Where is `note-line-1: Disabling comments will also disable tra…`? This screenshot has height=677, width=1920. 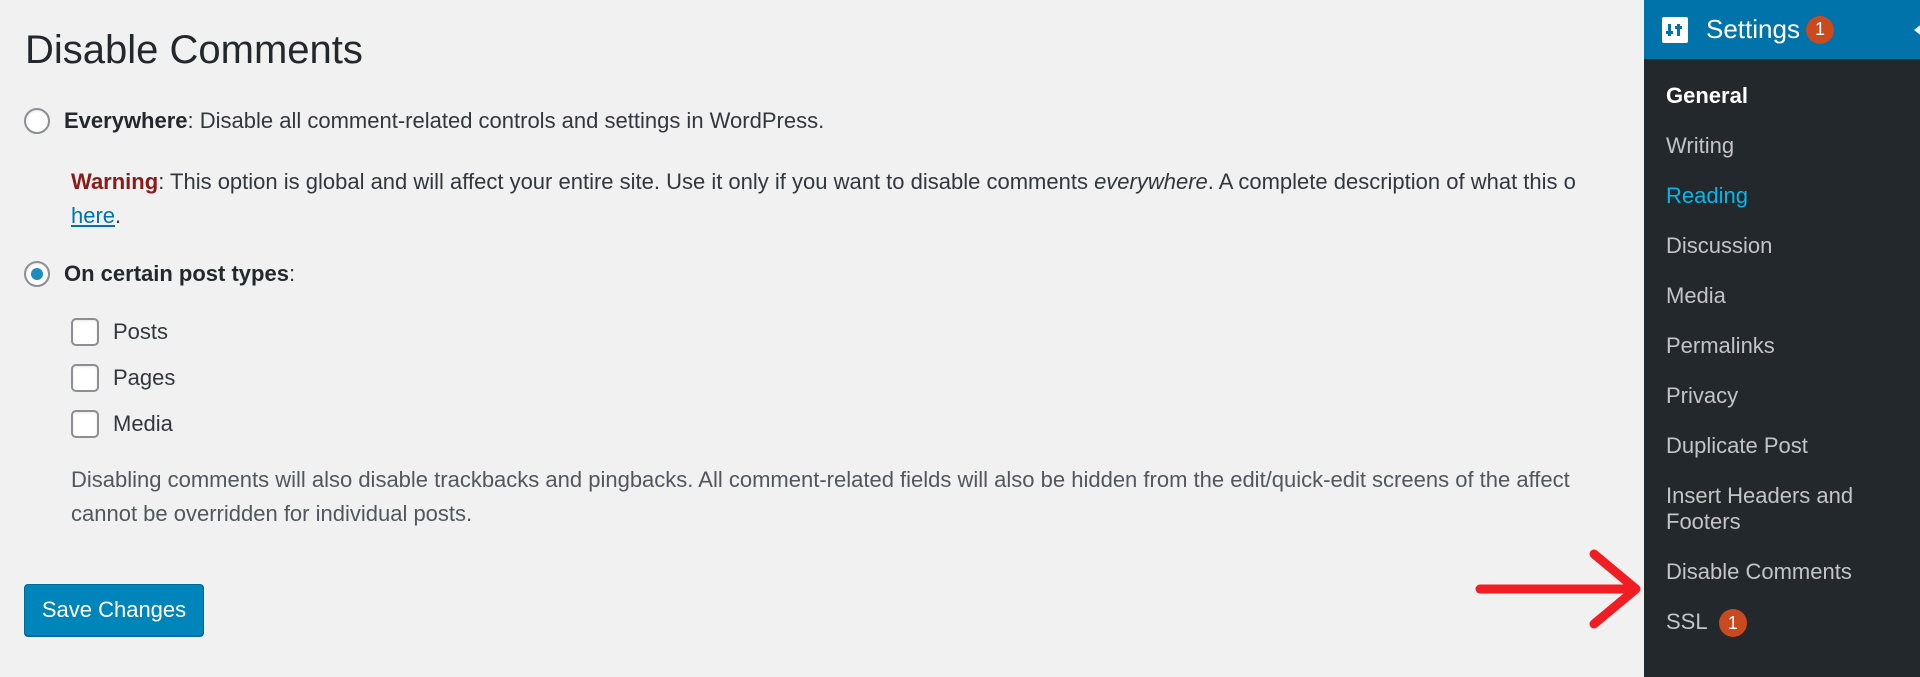
note-line-1: Disabling comments will also disable tra… is located at coordinates (820, 479).